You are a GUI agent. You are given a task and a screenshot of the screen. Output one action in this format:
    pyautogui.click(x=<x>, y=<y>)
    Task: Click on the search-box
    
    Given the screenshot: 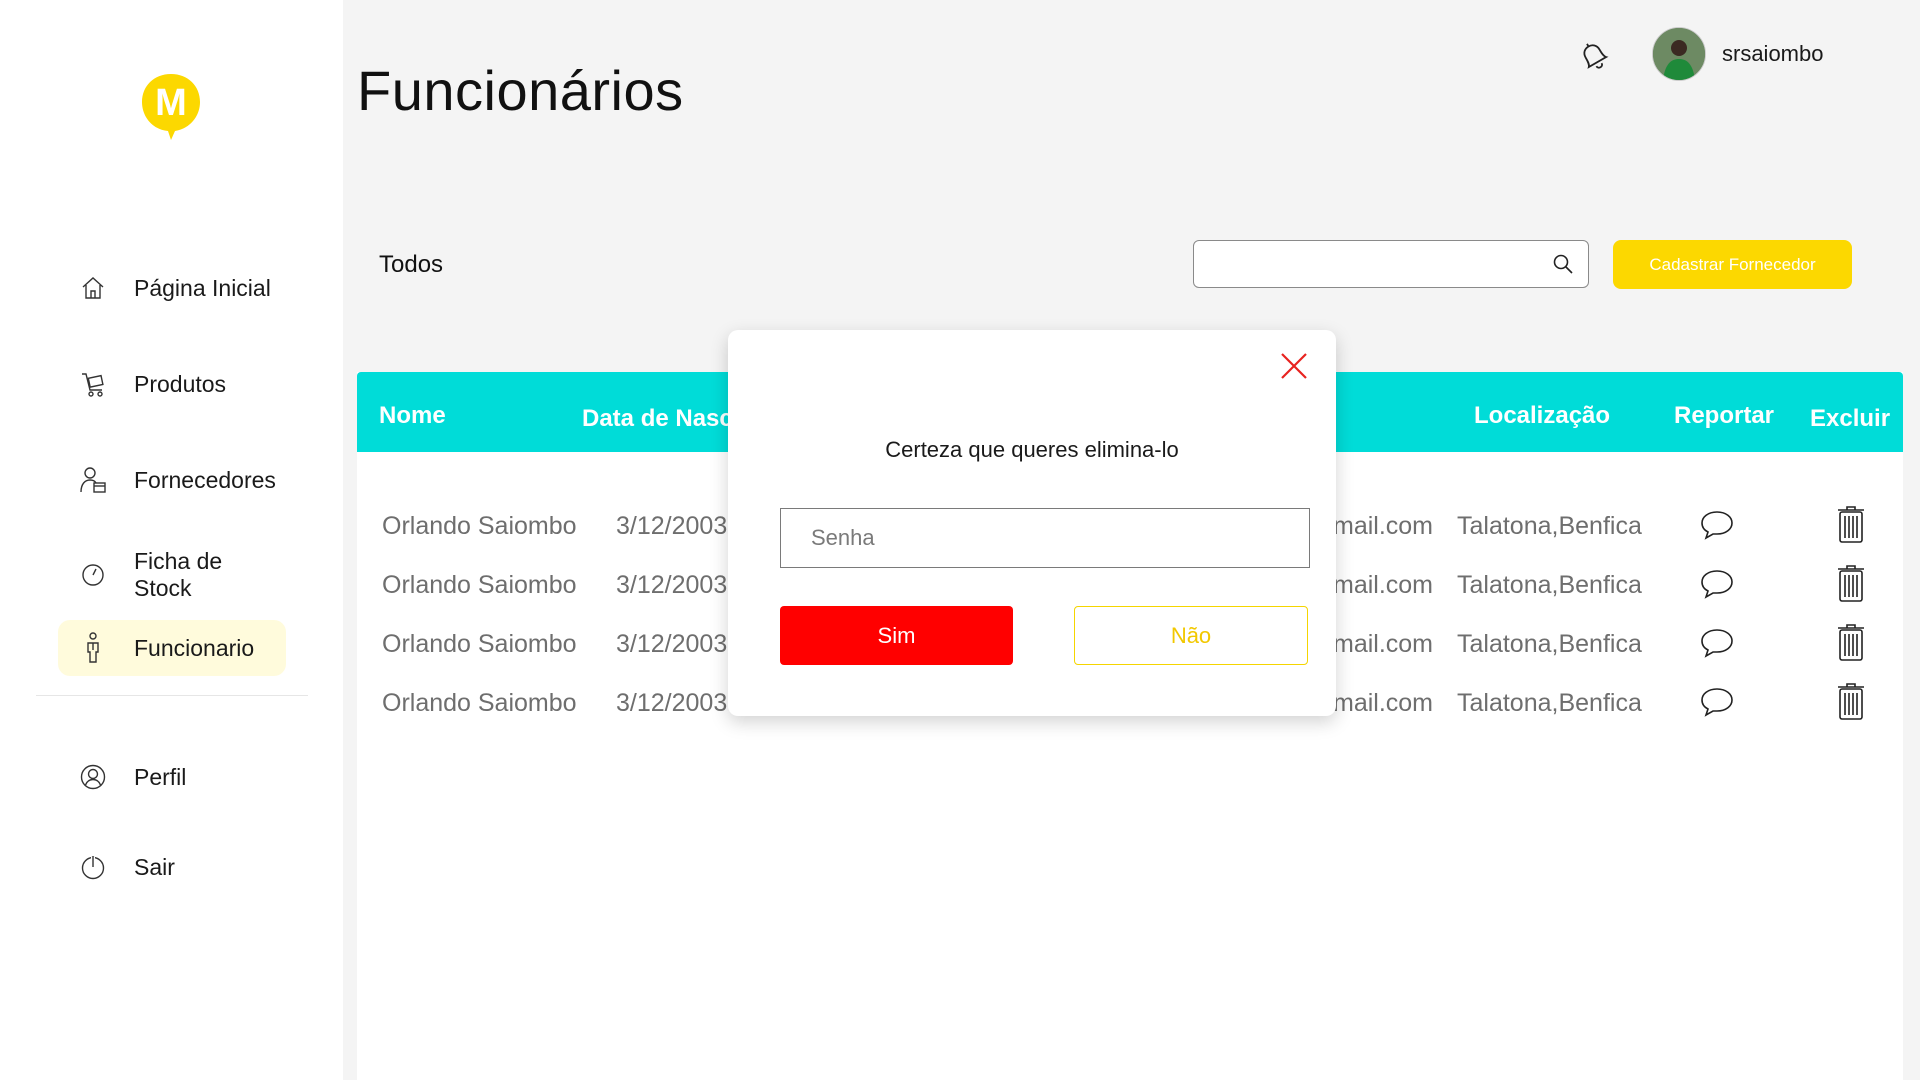 What is the action you would take?
    pyautogui.click(x=1391, y=264)
    